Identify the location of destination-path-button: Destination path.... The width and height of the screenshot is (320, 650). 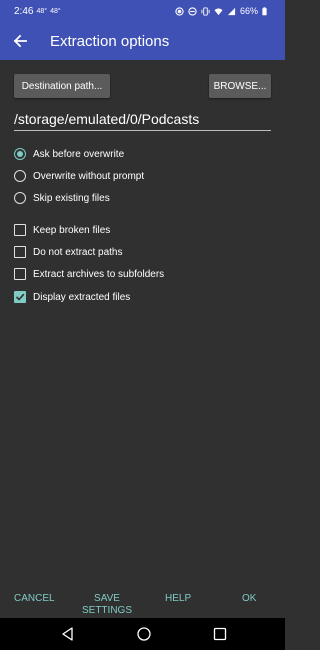
(62, 86).